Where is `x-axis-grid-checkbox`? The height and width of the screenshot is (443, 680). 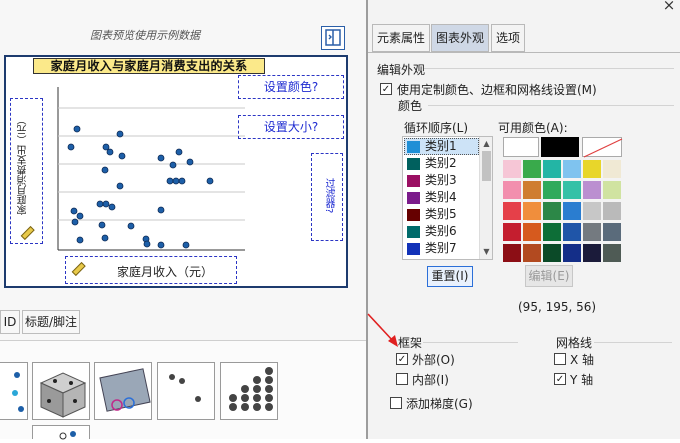 x-axis-grid-checkbox is located at coordinates (560, 359).